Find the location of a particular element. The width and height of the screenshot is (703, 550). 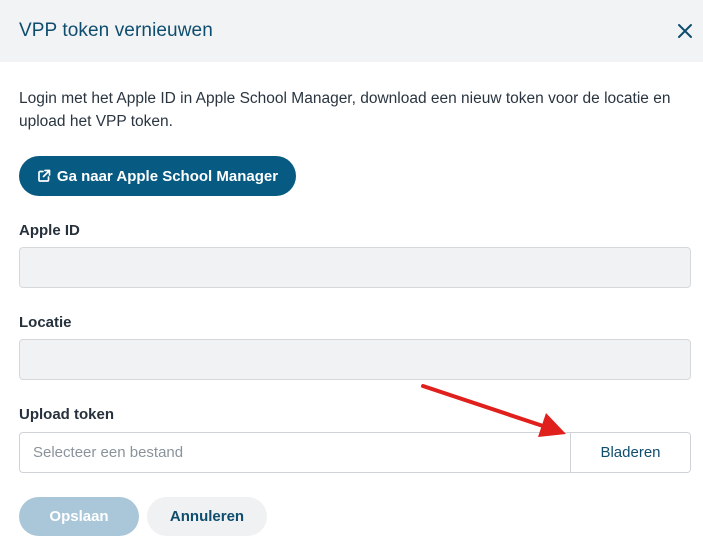

modal-header: VPP token vernieuwen is located at coordinates (351, 31).